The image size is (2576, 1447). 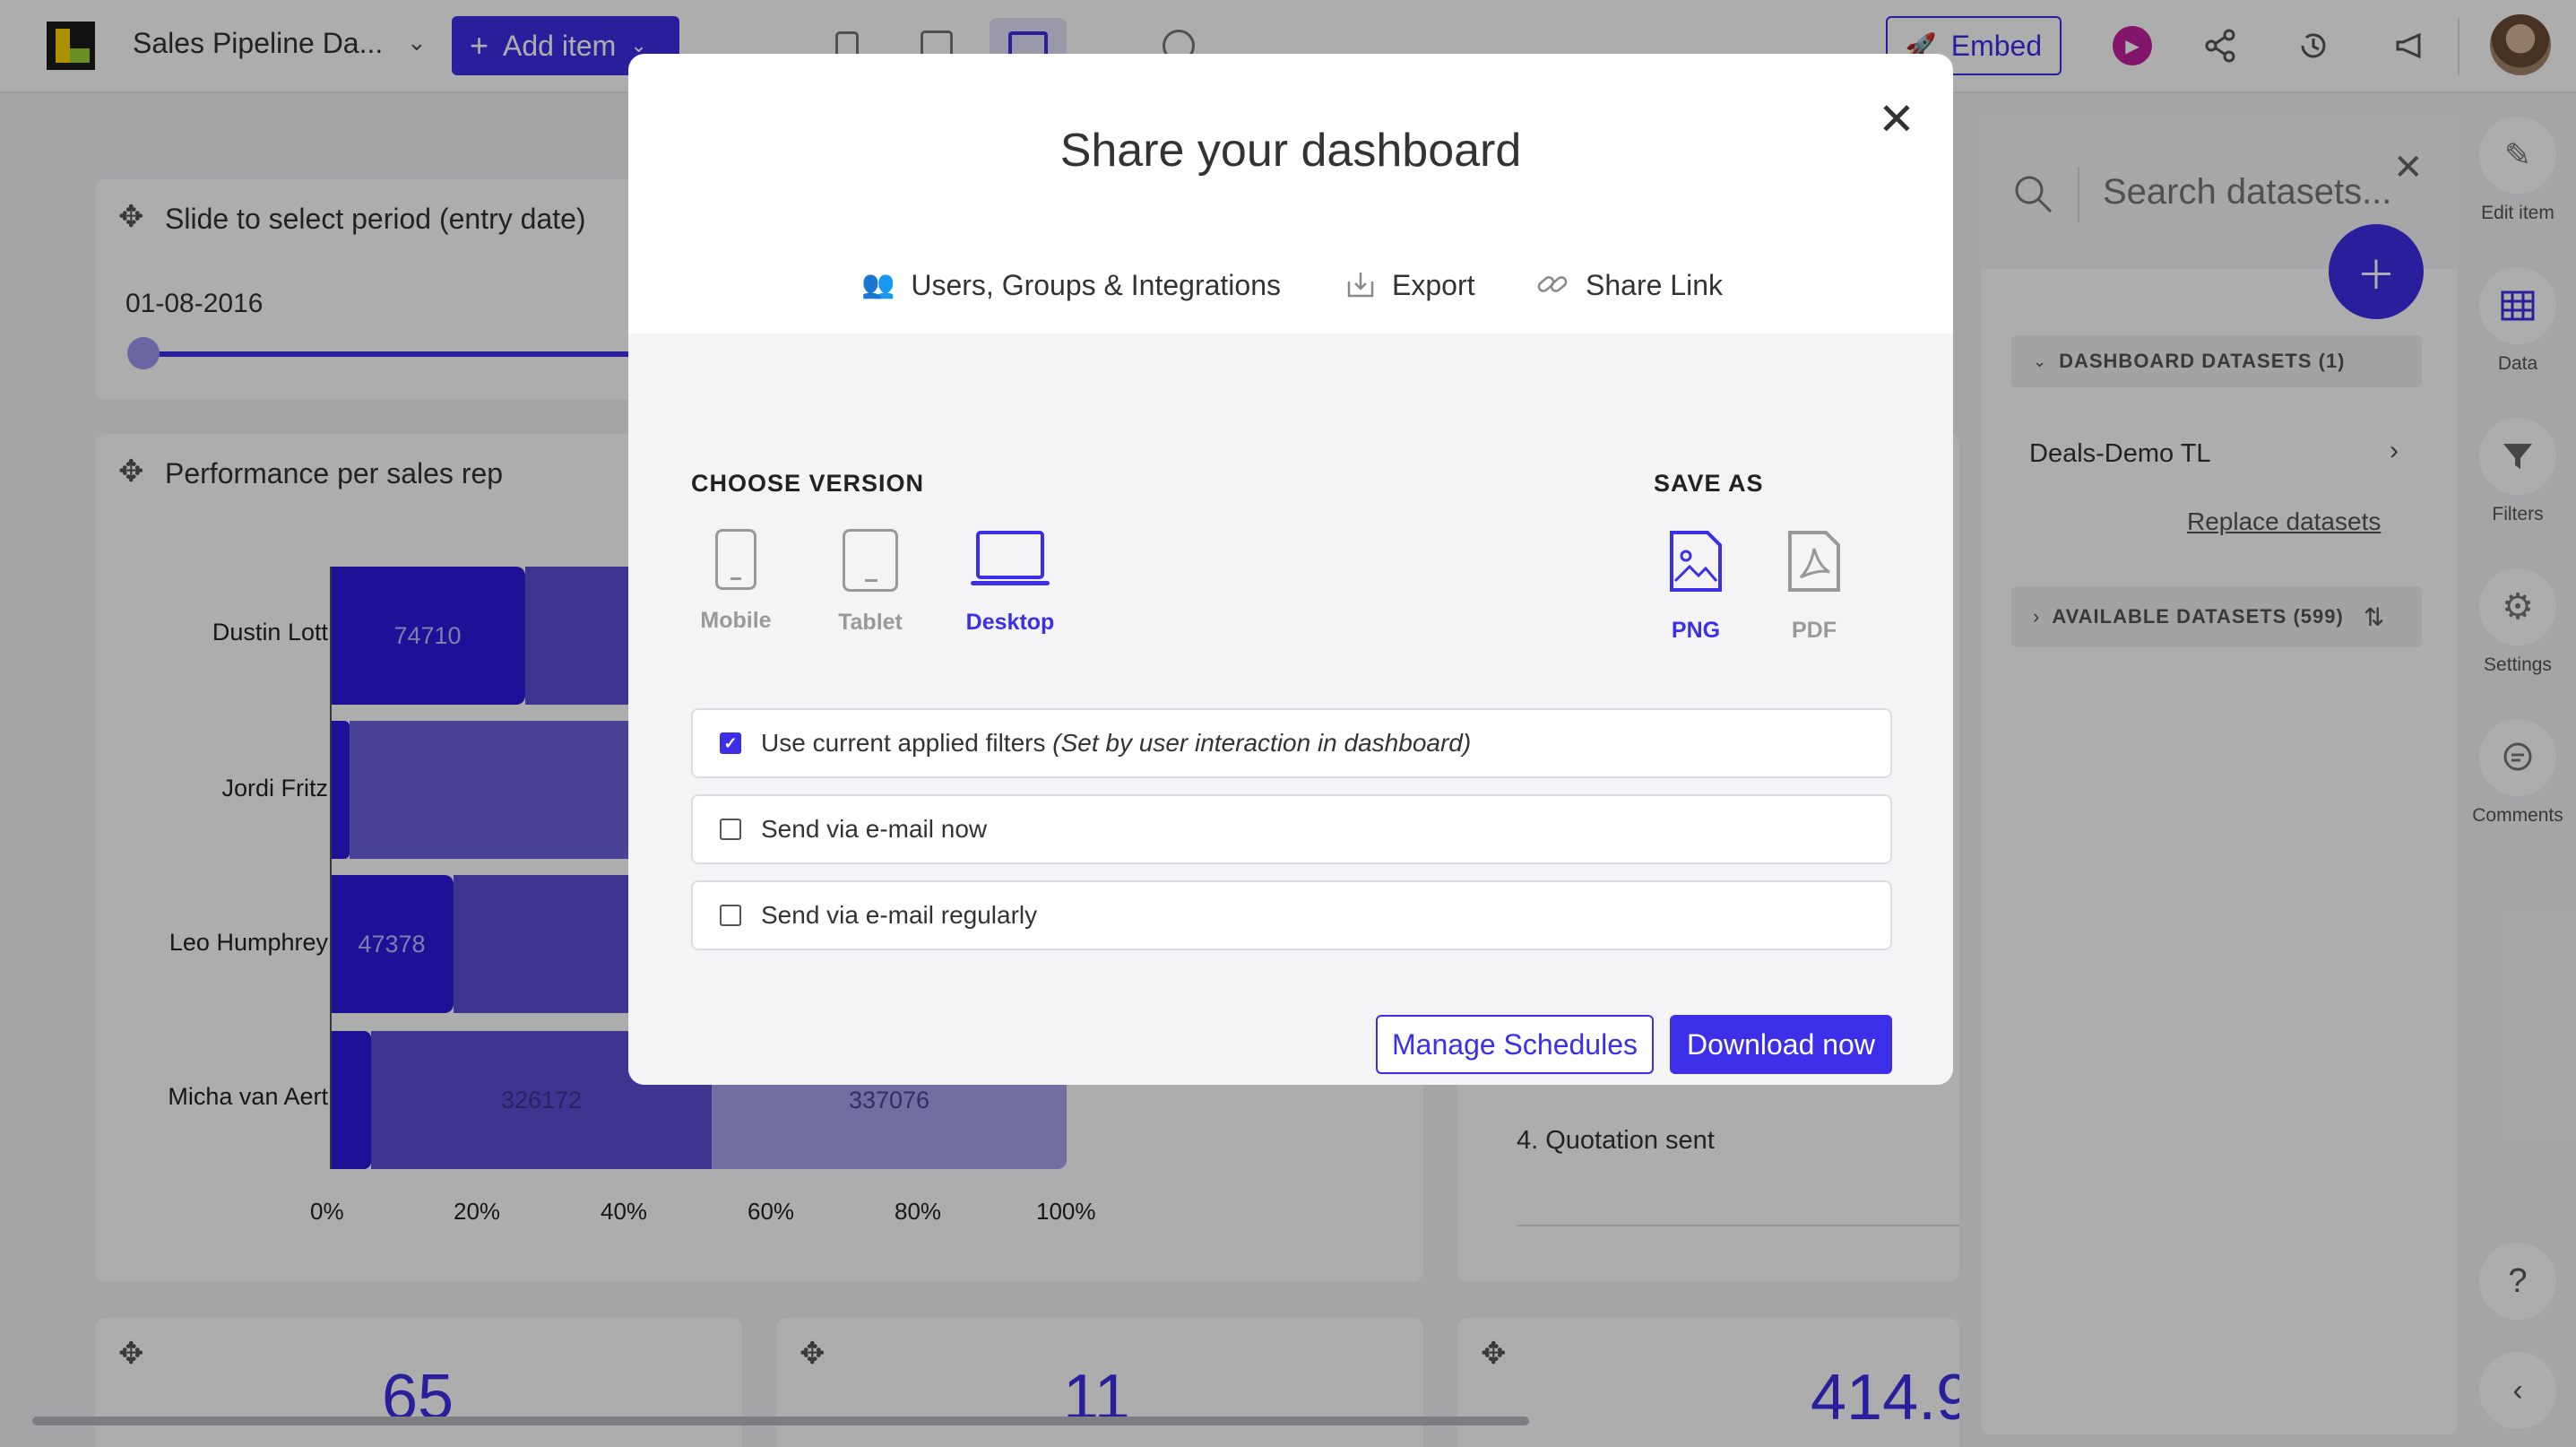 I want to click on mobile-icon, so click(x=735, y=559).